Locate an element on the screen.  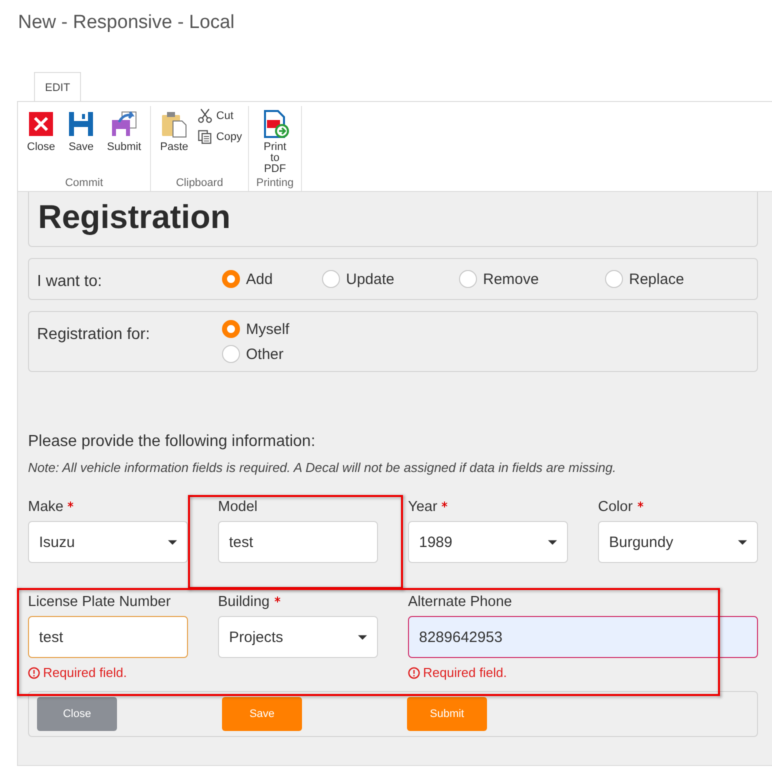
group-label: Clipboard is located at coordinates (200, 184).